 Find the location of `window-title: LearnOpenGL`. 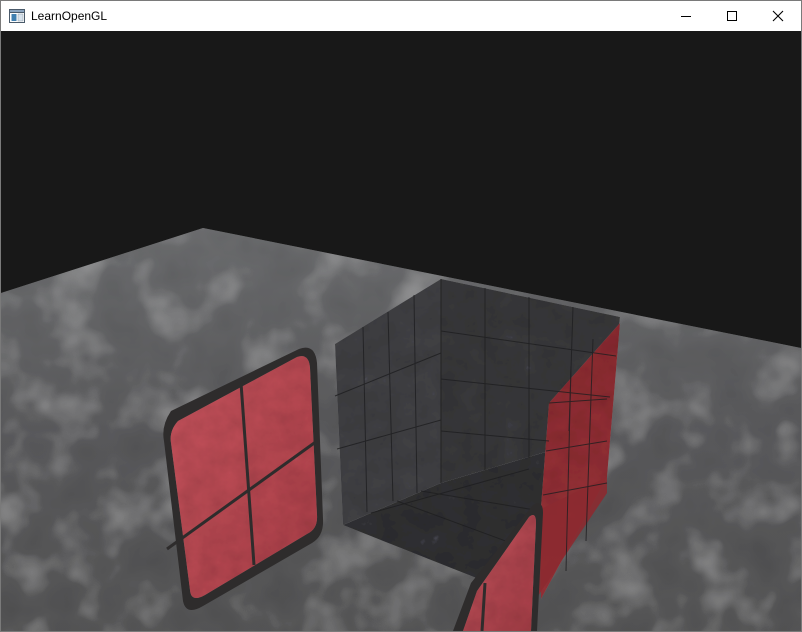

window-title: LearnOpenGL is located at coordinates (69, 16).